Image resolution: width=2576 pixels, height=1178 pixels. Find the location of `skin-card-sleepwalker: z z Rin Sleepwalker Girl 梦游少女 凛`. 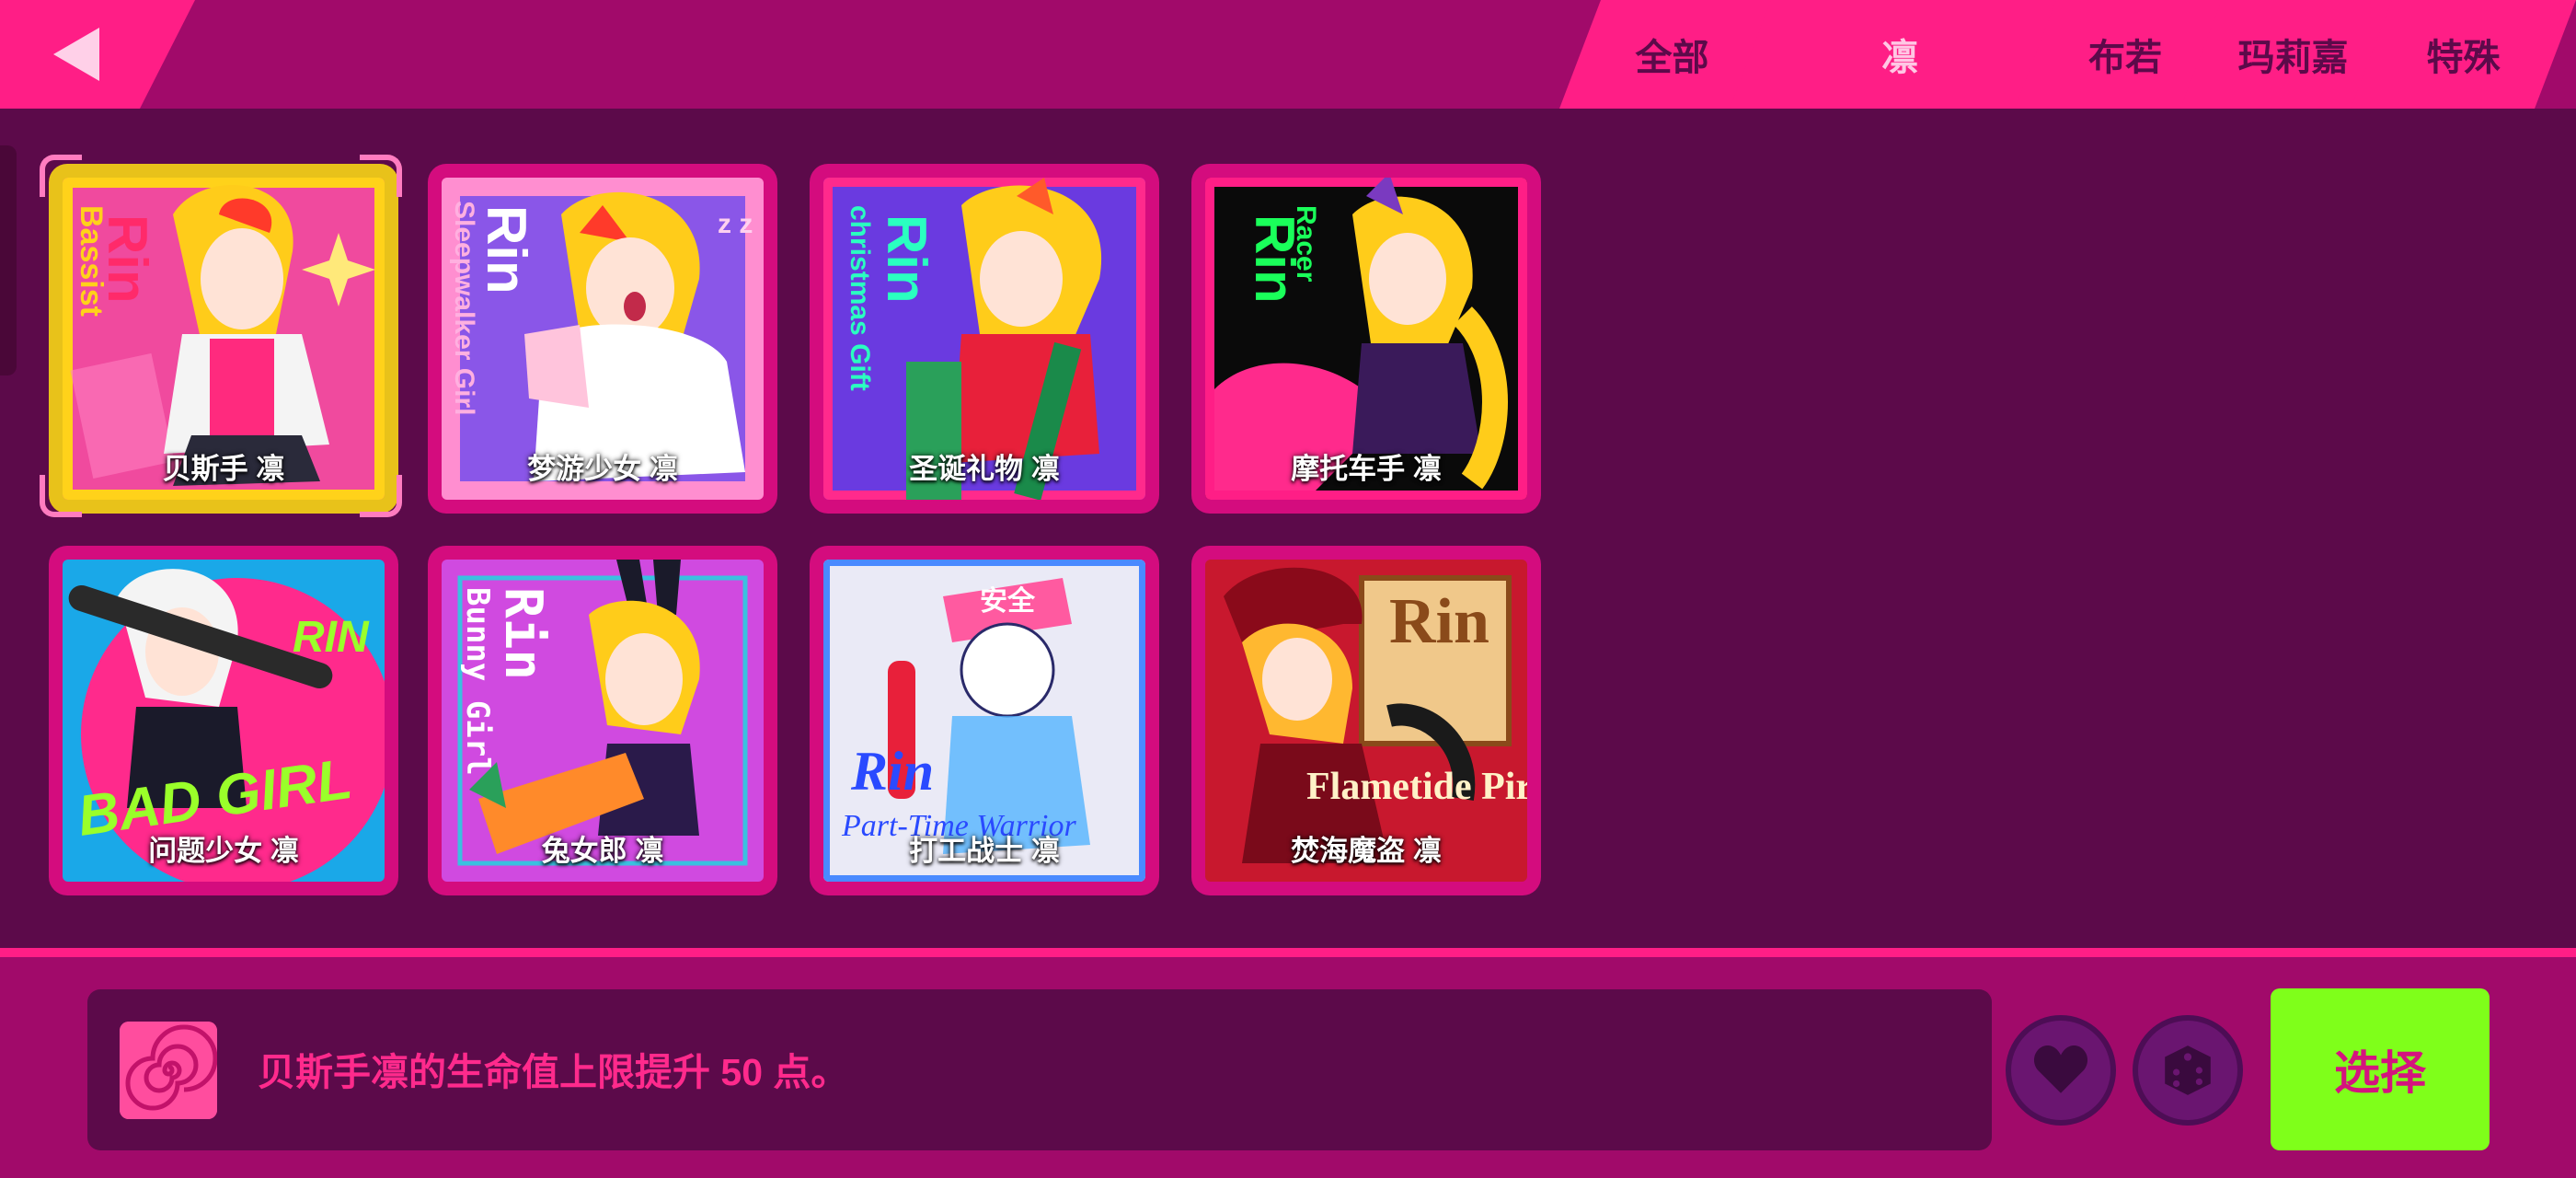

skin-card-sleepwalker: z z Rin Sleepwalker Girl 梦游少女 凛 is located at coordinates (602, 339).